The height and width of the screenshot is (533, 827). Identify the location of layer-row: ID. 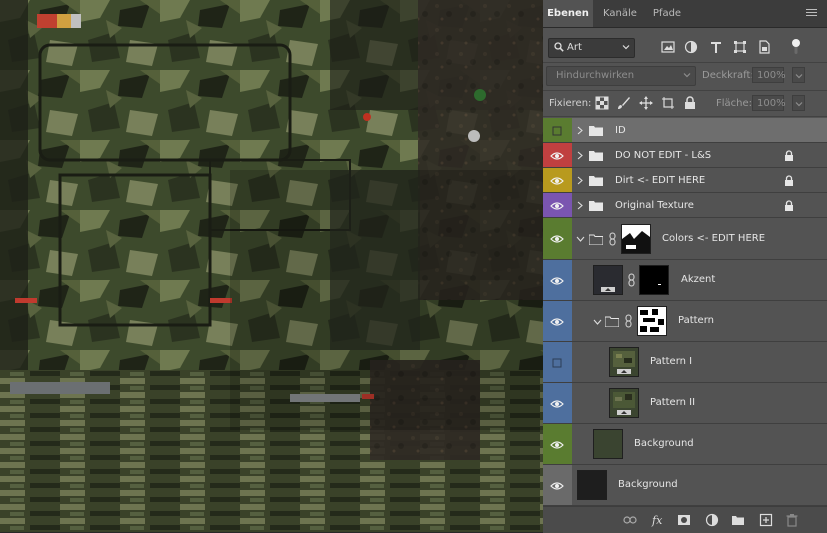
(685, 130).